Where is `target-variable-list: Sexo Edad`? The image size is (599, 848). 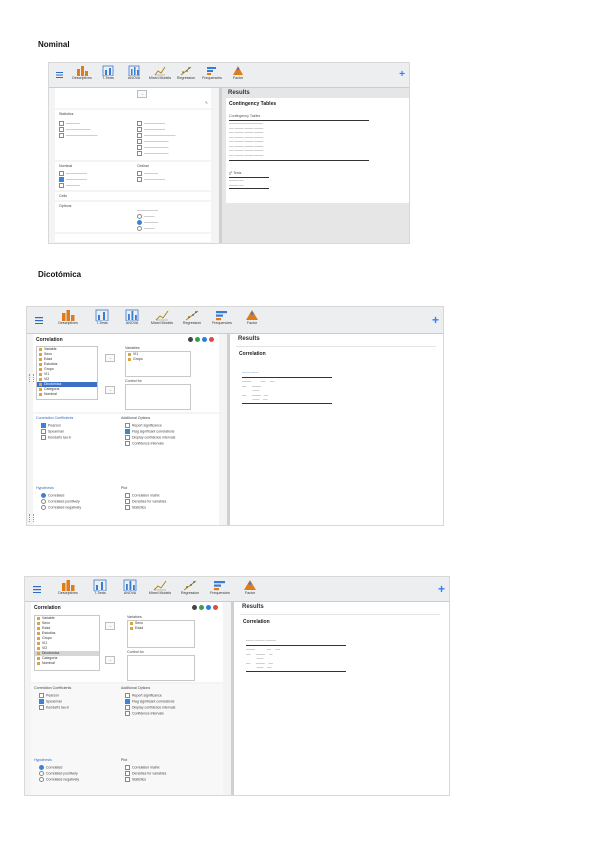 target-variable-list: Sexo Edad is located at coordinates (161, 634).